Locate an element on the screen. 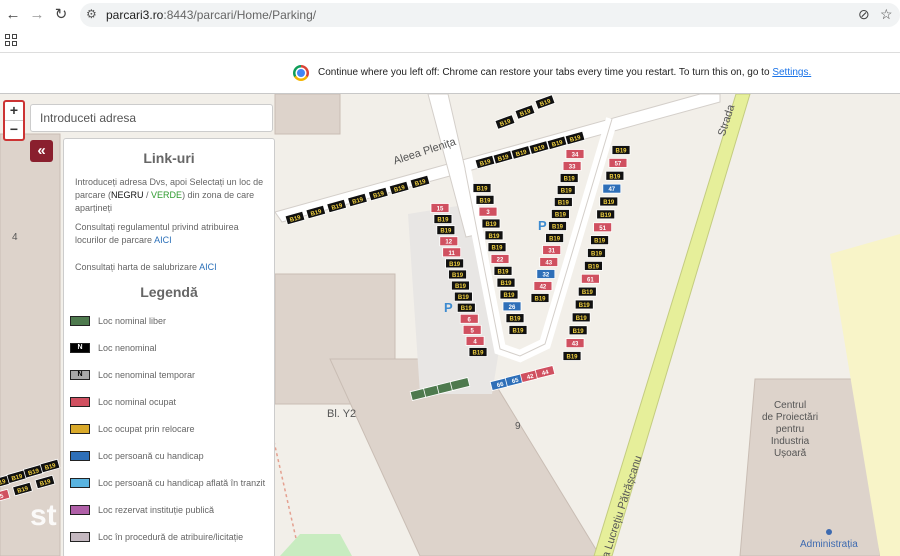 This screenshot has height=556, width=900. legend-label: Loc ocupat prin relocare is located at coordinates (146, 429).